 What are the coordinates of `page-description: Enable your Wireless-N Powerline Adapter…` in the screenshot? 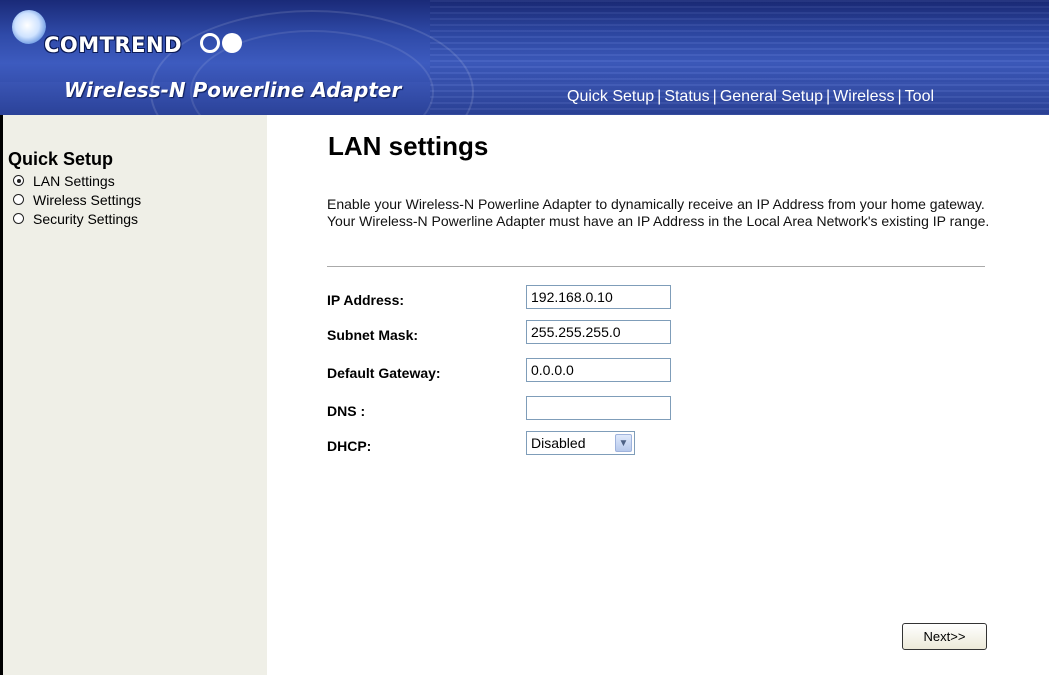 It's located at (658, 212).